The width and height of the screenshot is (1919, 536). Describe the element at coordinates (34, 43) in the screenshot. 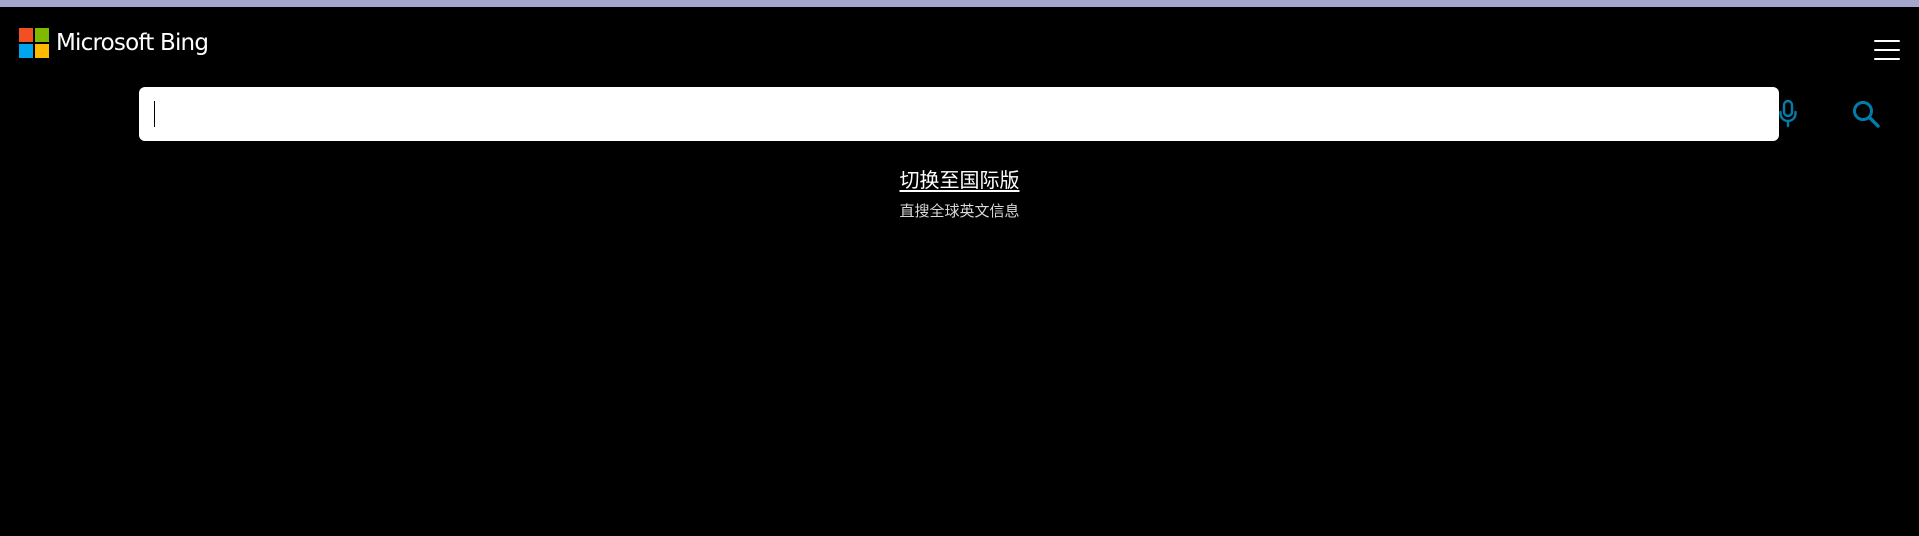

I see `microsoft-logo-icon` at that location.